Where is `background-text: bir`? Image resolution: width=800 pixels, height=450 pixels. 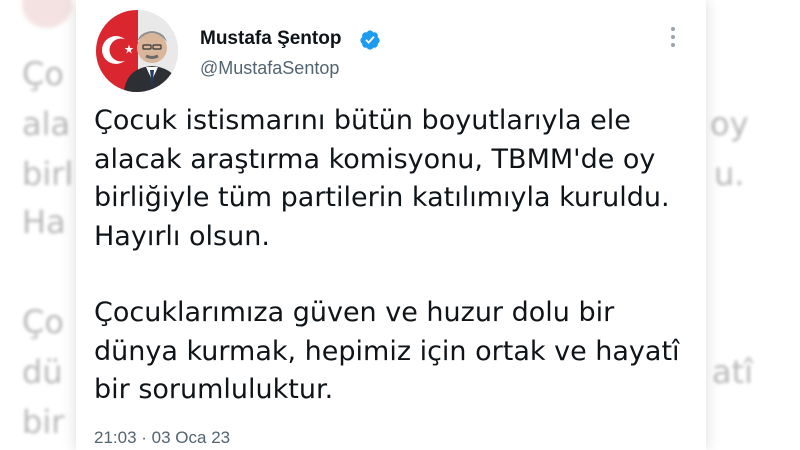
background-text: bir is located at coordinates (43, 422).